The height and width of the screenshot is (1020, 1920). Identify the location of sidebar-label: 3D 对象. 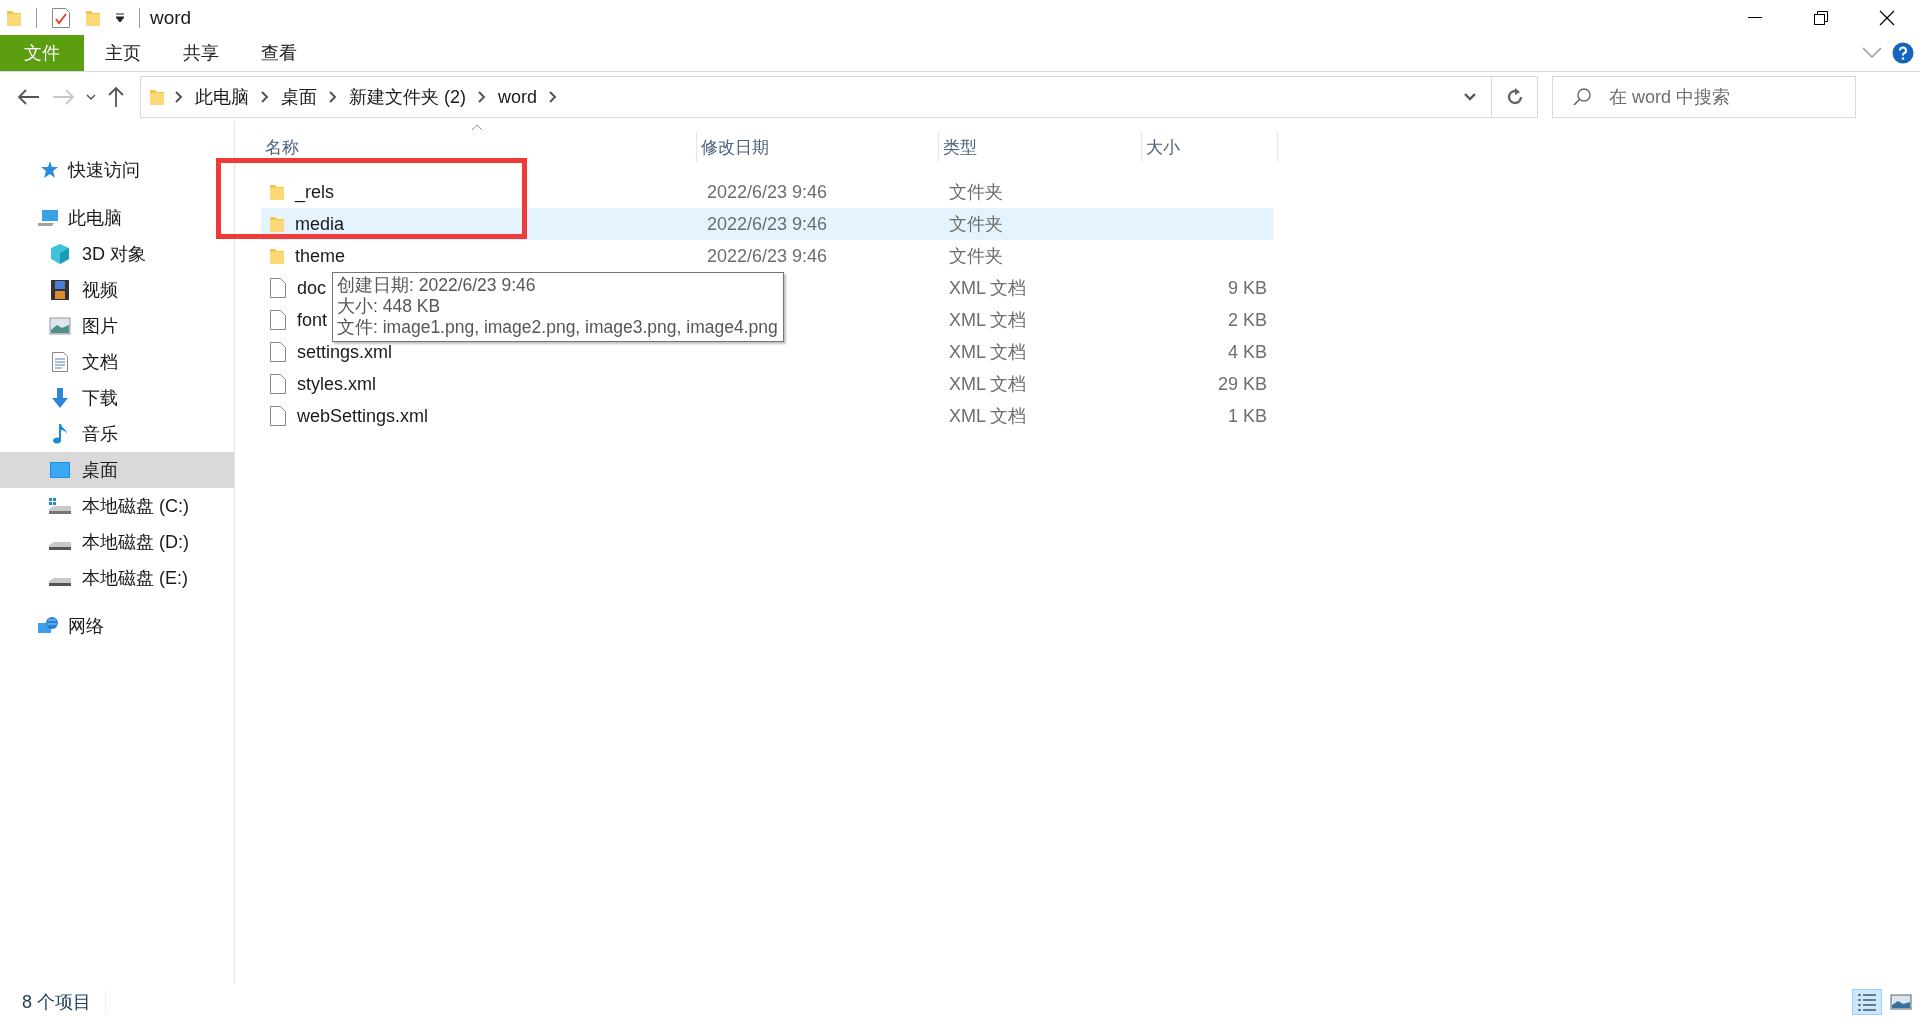
(114, 254).